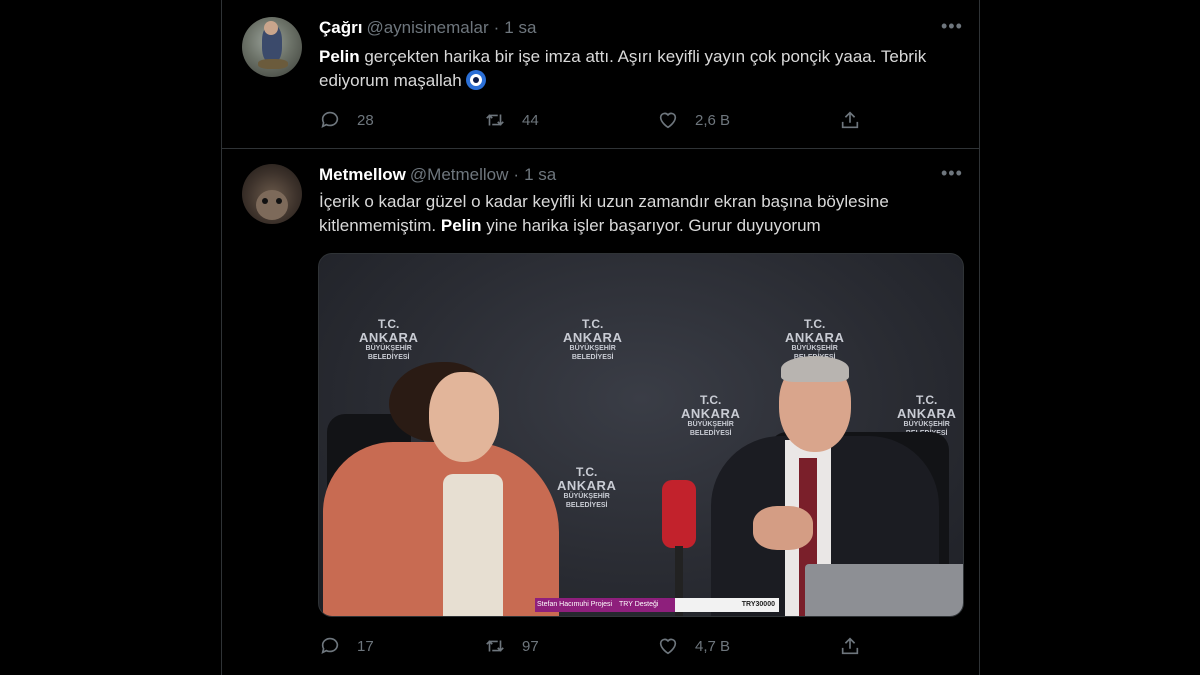 The image size is (1200, 675). I want to click on host-face, so click(464, 417).